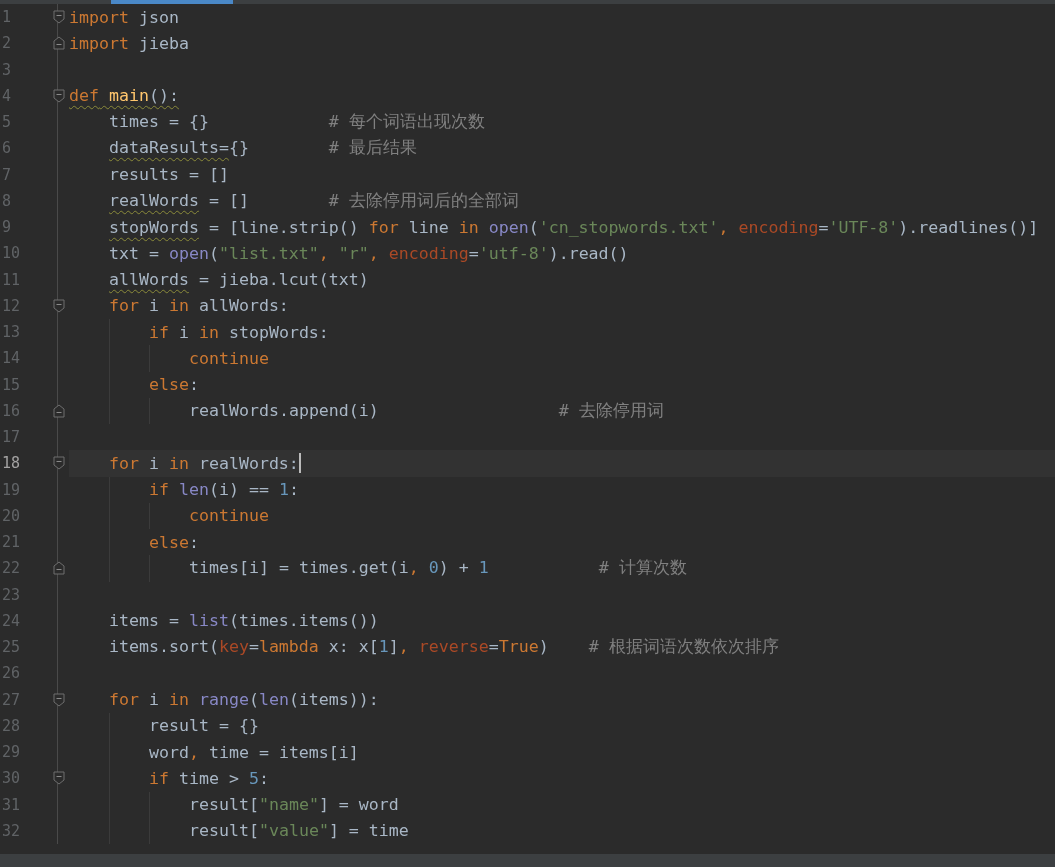 Image resolution: width=1055 pixels, height=867 pixels. I want to click on line-number: 22, so click(11, 568).